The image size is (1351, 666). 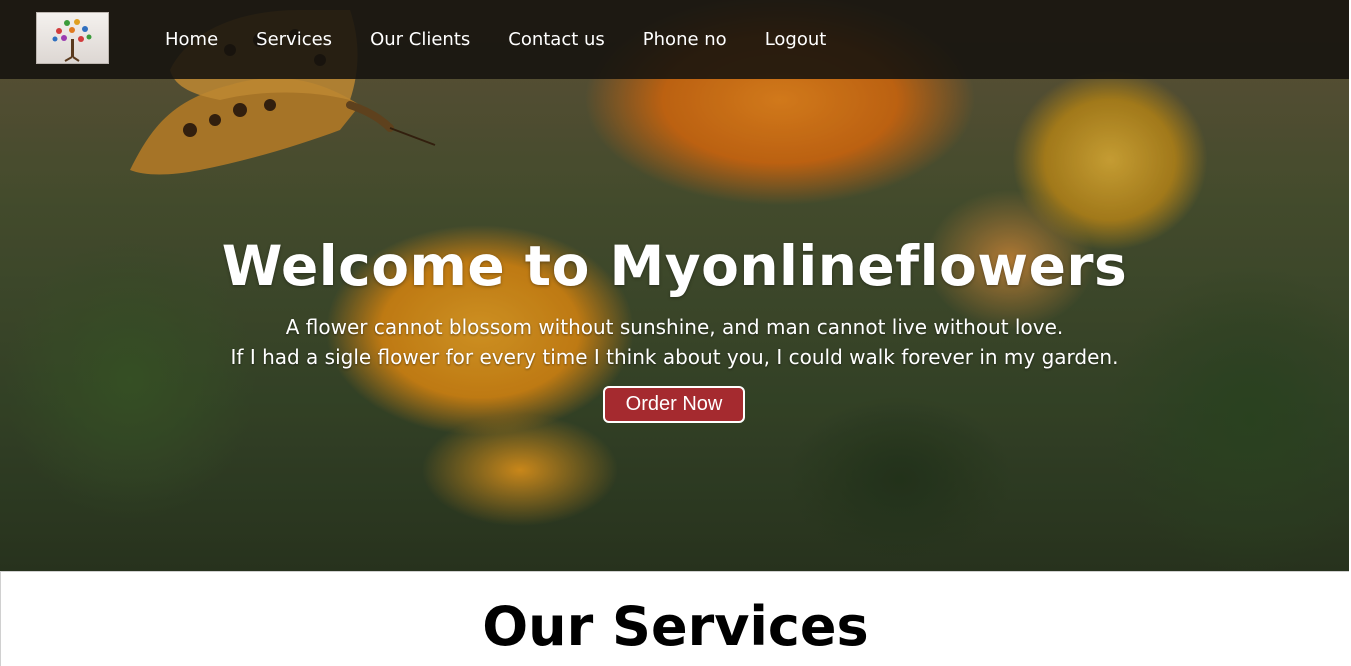 I want to click on nav-phone-no: Phone no, so click(x=685, y=40).